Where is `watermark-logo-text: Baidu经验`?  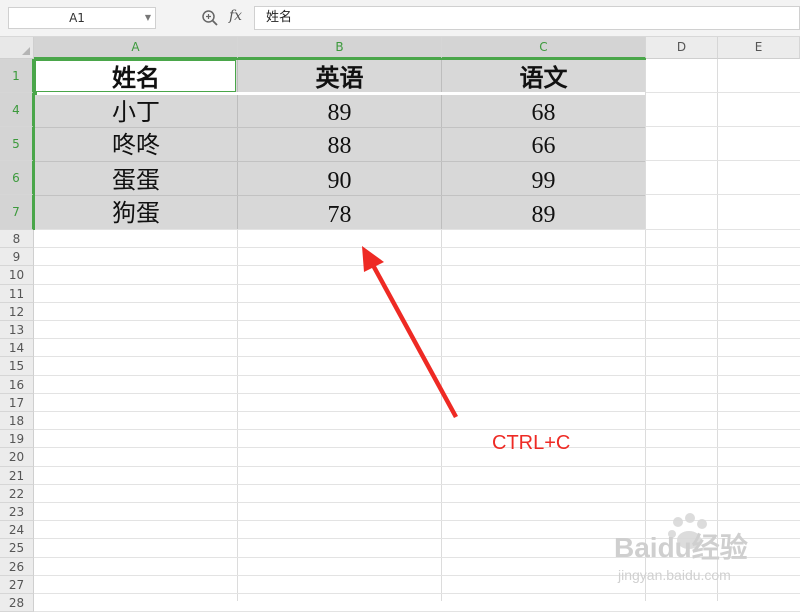 watermark-logo-text: Baidu经验 is located at coordinates (681, 547).